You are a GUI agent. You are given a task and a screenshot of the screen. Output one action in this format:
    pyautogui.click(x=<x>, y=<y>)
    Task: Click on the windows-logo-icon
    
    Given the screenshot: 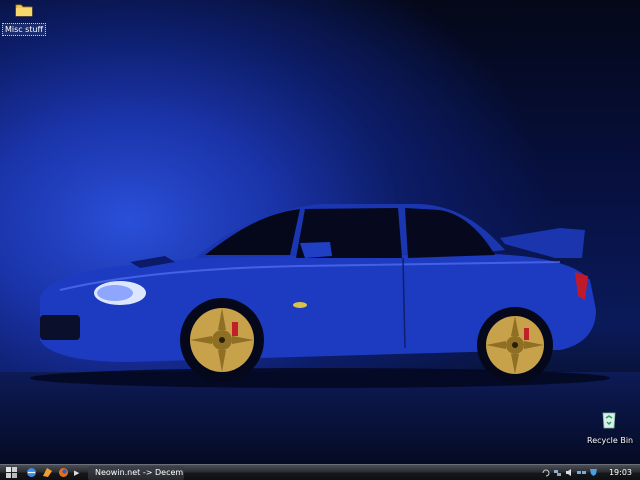 What is the action you would take?
    pyautogui.click(x=11, y=472)
    